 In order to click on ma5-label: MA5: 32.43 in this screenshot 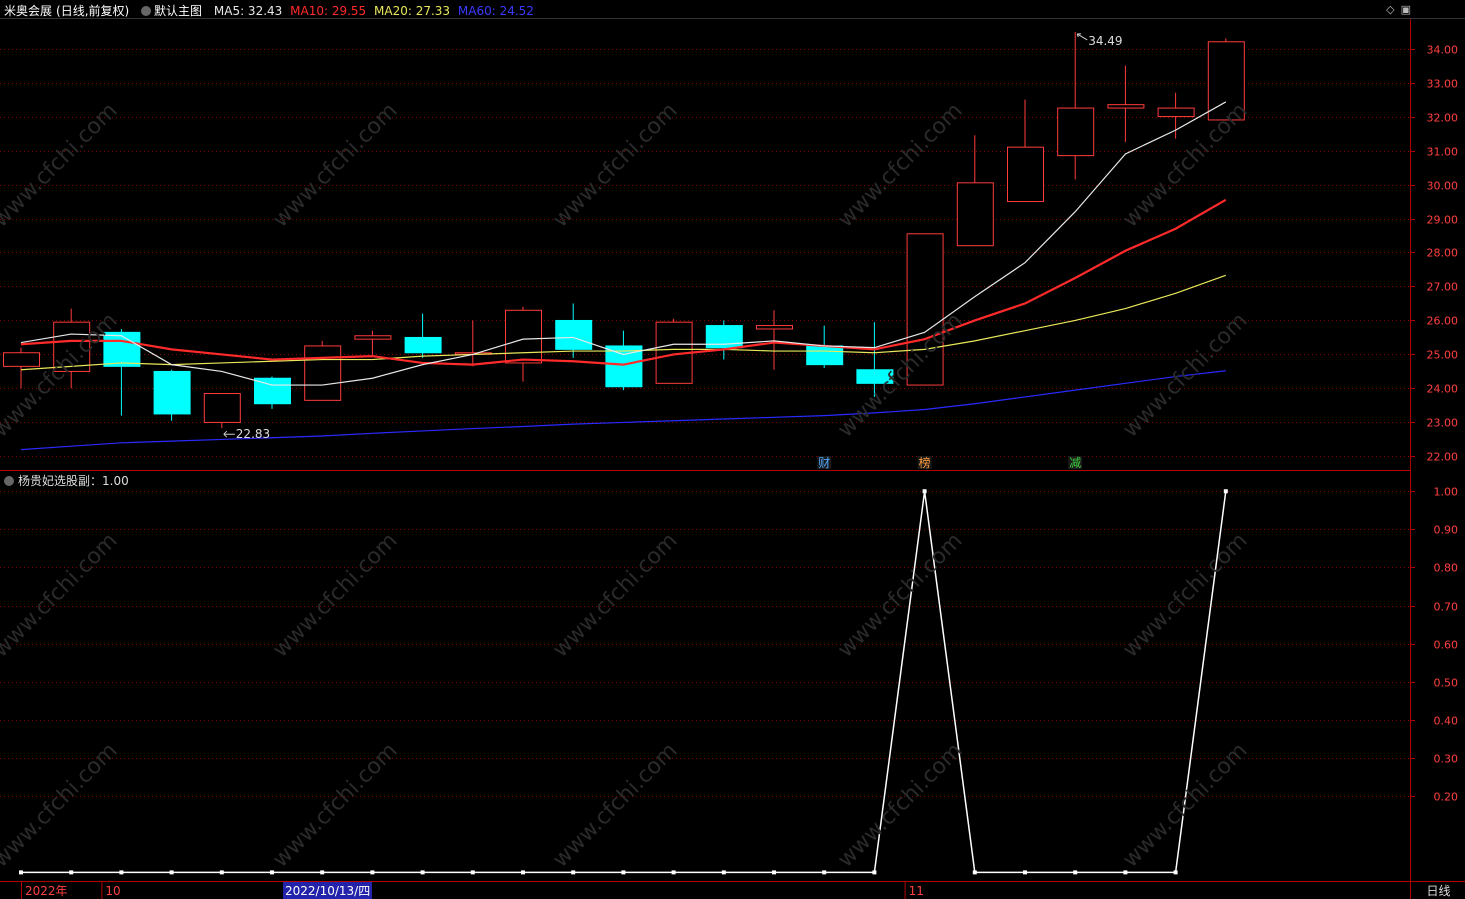, I will do `click(248, 11)`.